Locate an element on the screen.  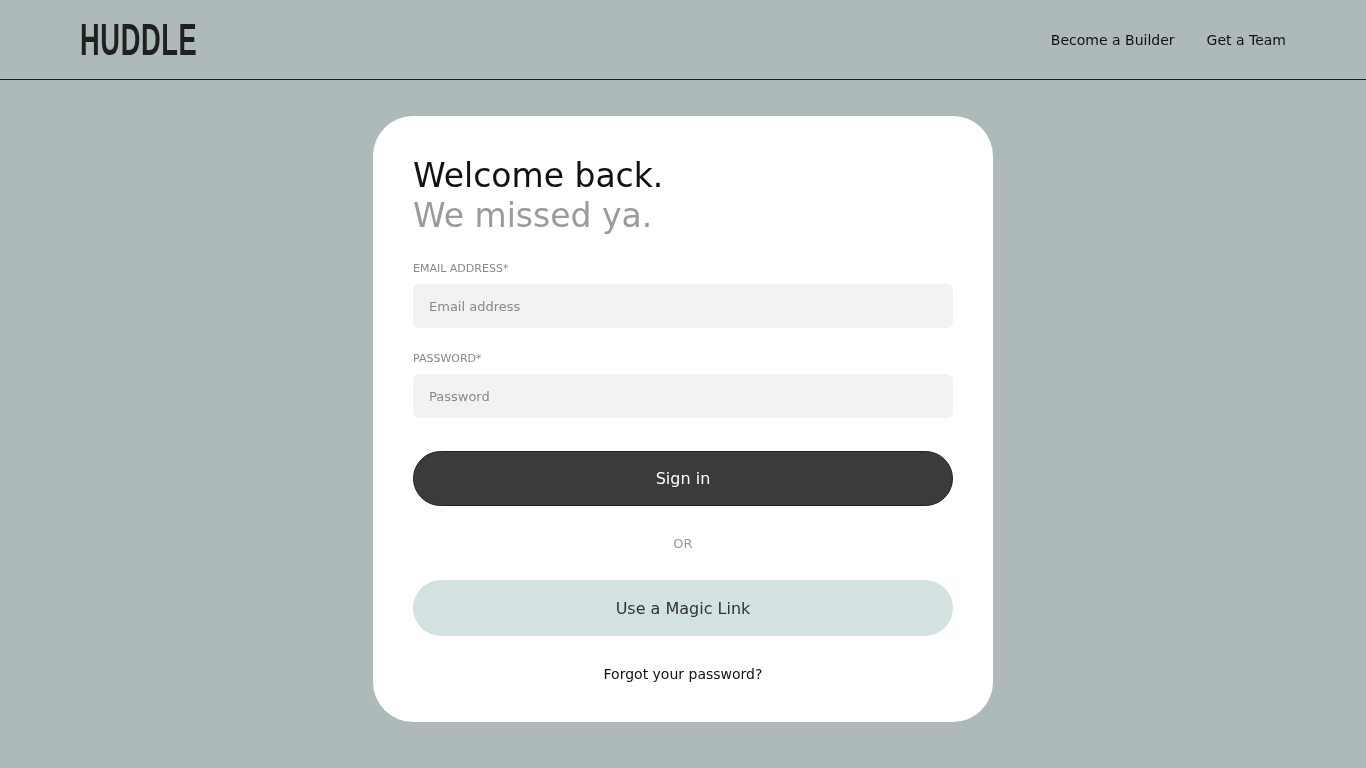
nav-link: Get a Team is located at coordinates (1246, 39).